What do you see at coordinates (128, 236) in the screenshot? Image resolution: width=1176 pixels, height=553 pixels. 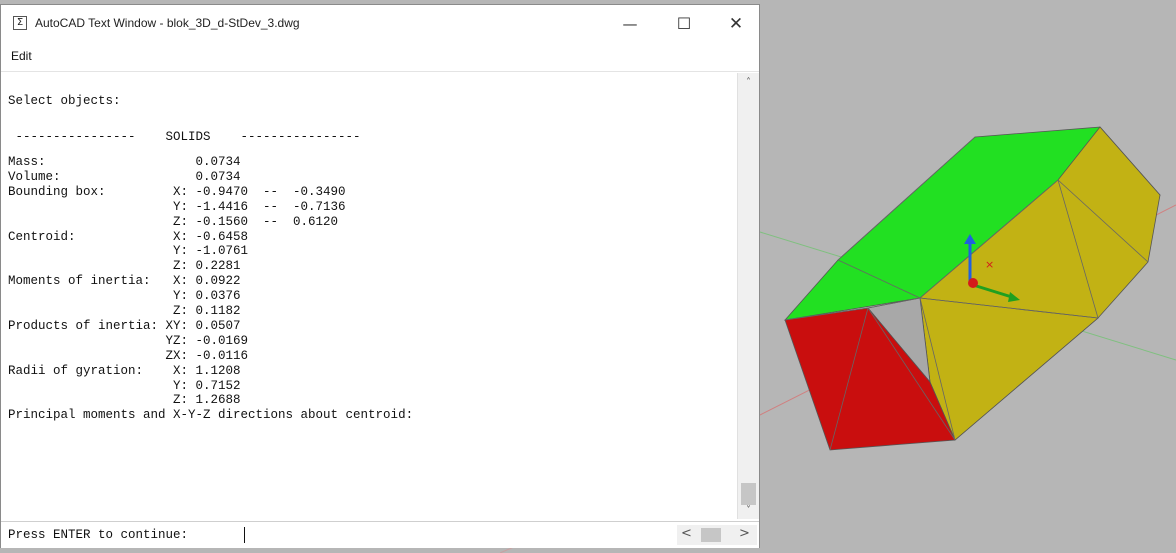 I see `output-line: Centroid: X: -0.6458` at bounding box center [128, 236].